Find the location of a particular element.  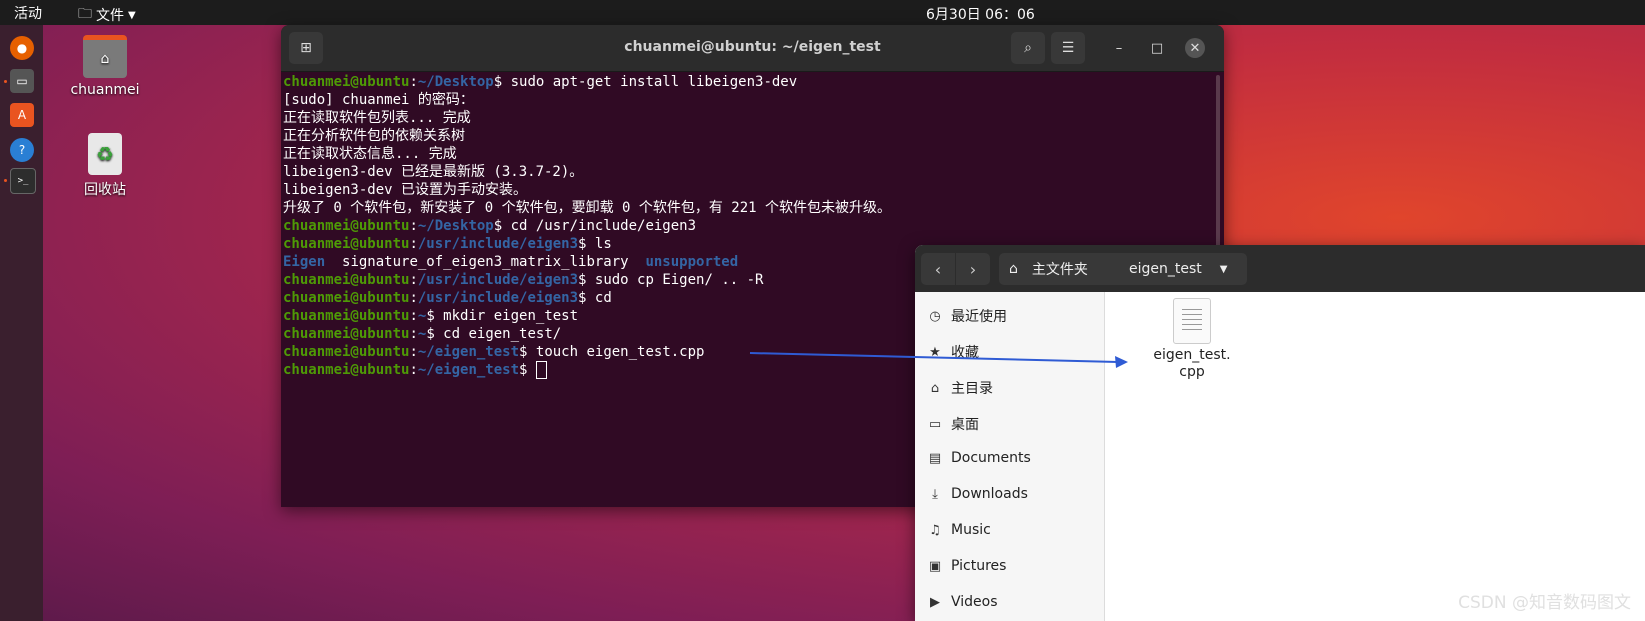

app-menu: 🗀 文件 ▼ is located at coordinates (107, 15).